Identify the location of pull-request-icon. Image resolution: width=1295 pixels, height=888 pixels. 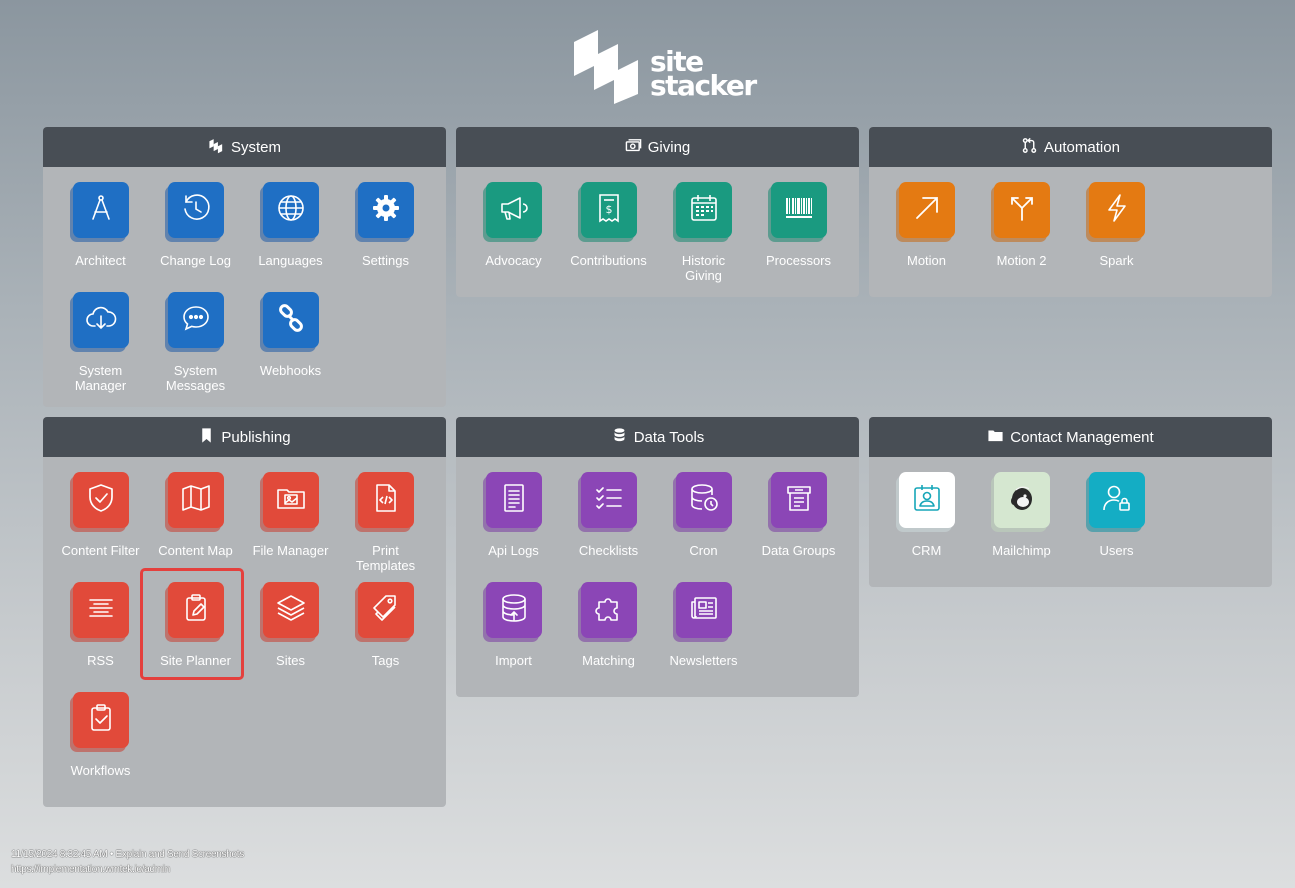
(1029, 147).